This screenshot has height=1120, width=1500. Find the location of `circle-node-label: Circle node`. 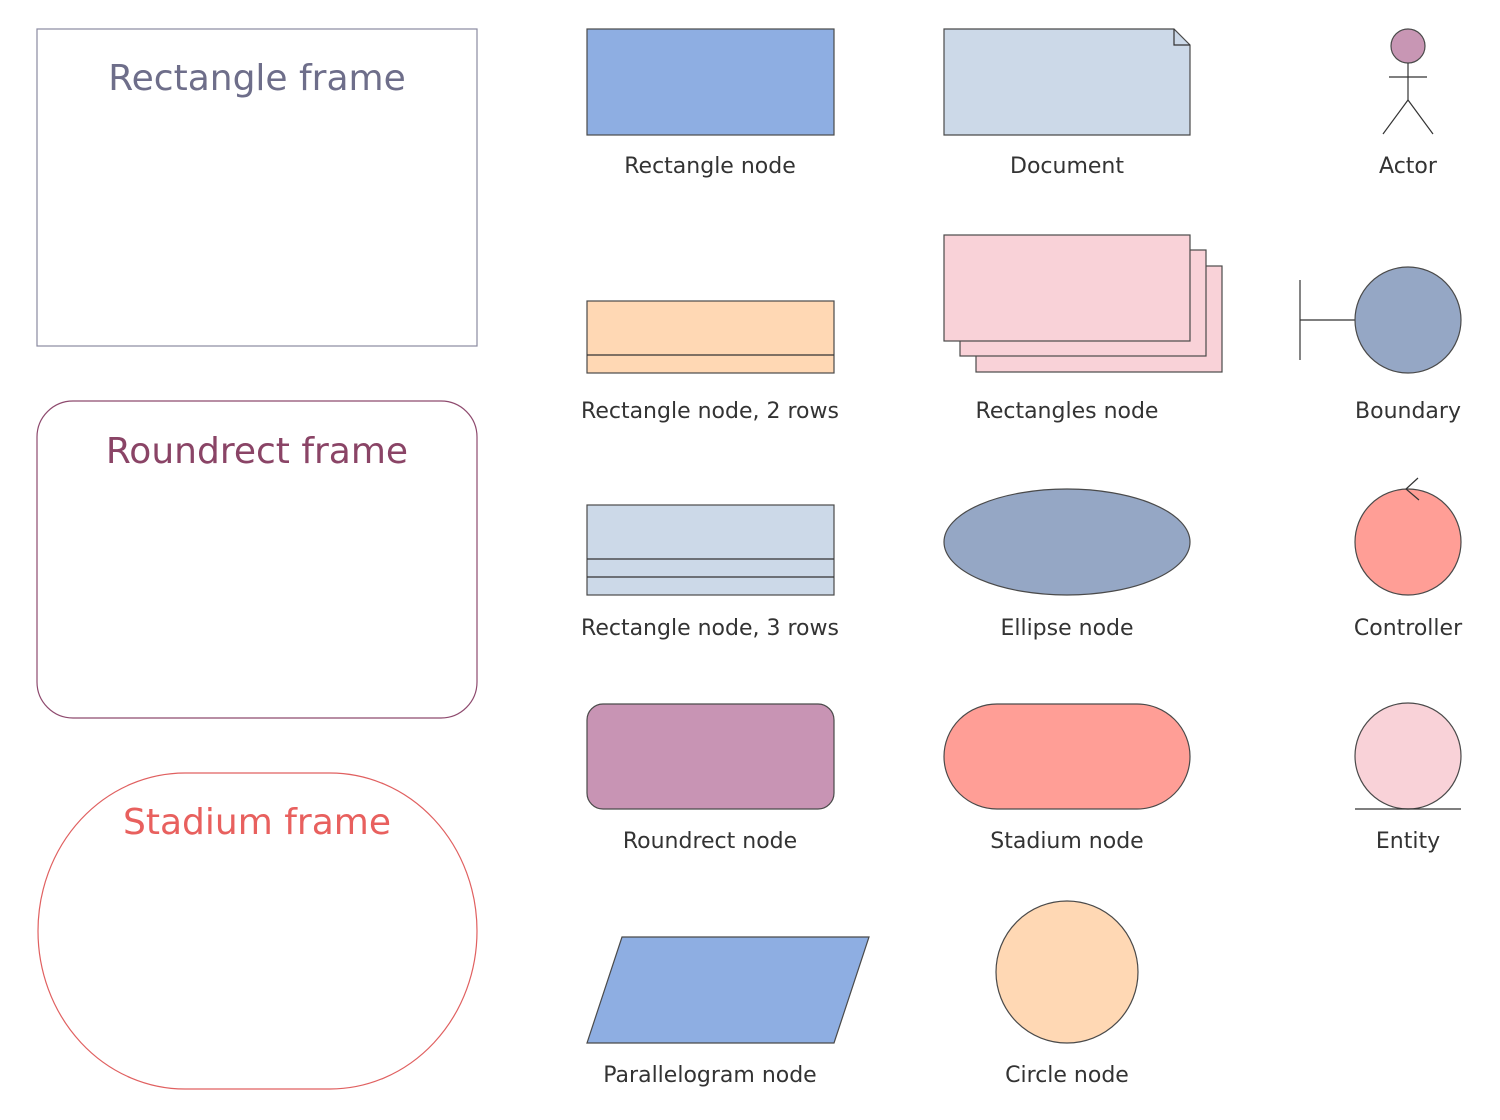

circle-node-label: Circle node is located at coordinates (1067, 1075).